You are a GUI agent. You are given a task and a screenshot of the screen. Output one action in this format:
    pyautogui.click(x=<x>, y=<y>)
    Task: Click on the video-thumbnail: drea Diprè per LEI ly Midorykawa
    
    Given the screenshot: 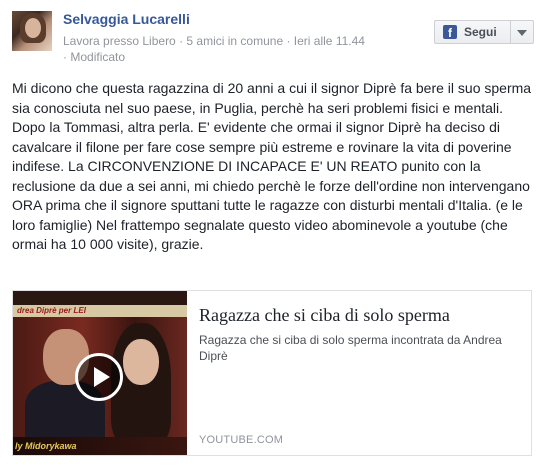 What is the action you would take?
    pyautogui.click(x=100, y=373)
    